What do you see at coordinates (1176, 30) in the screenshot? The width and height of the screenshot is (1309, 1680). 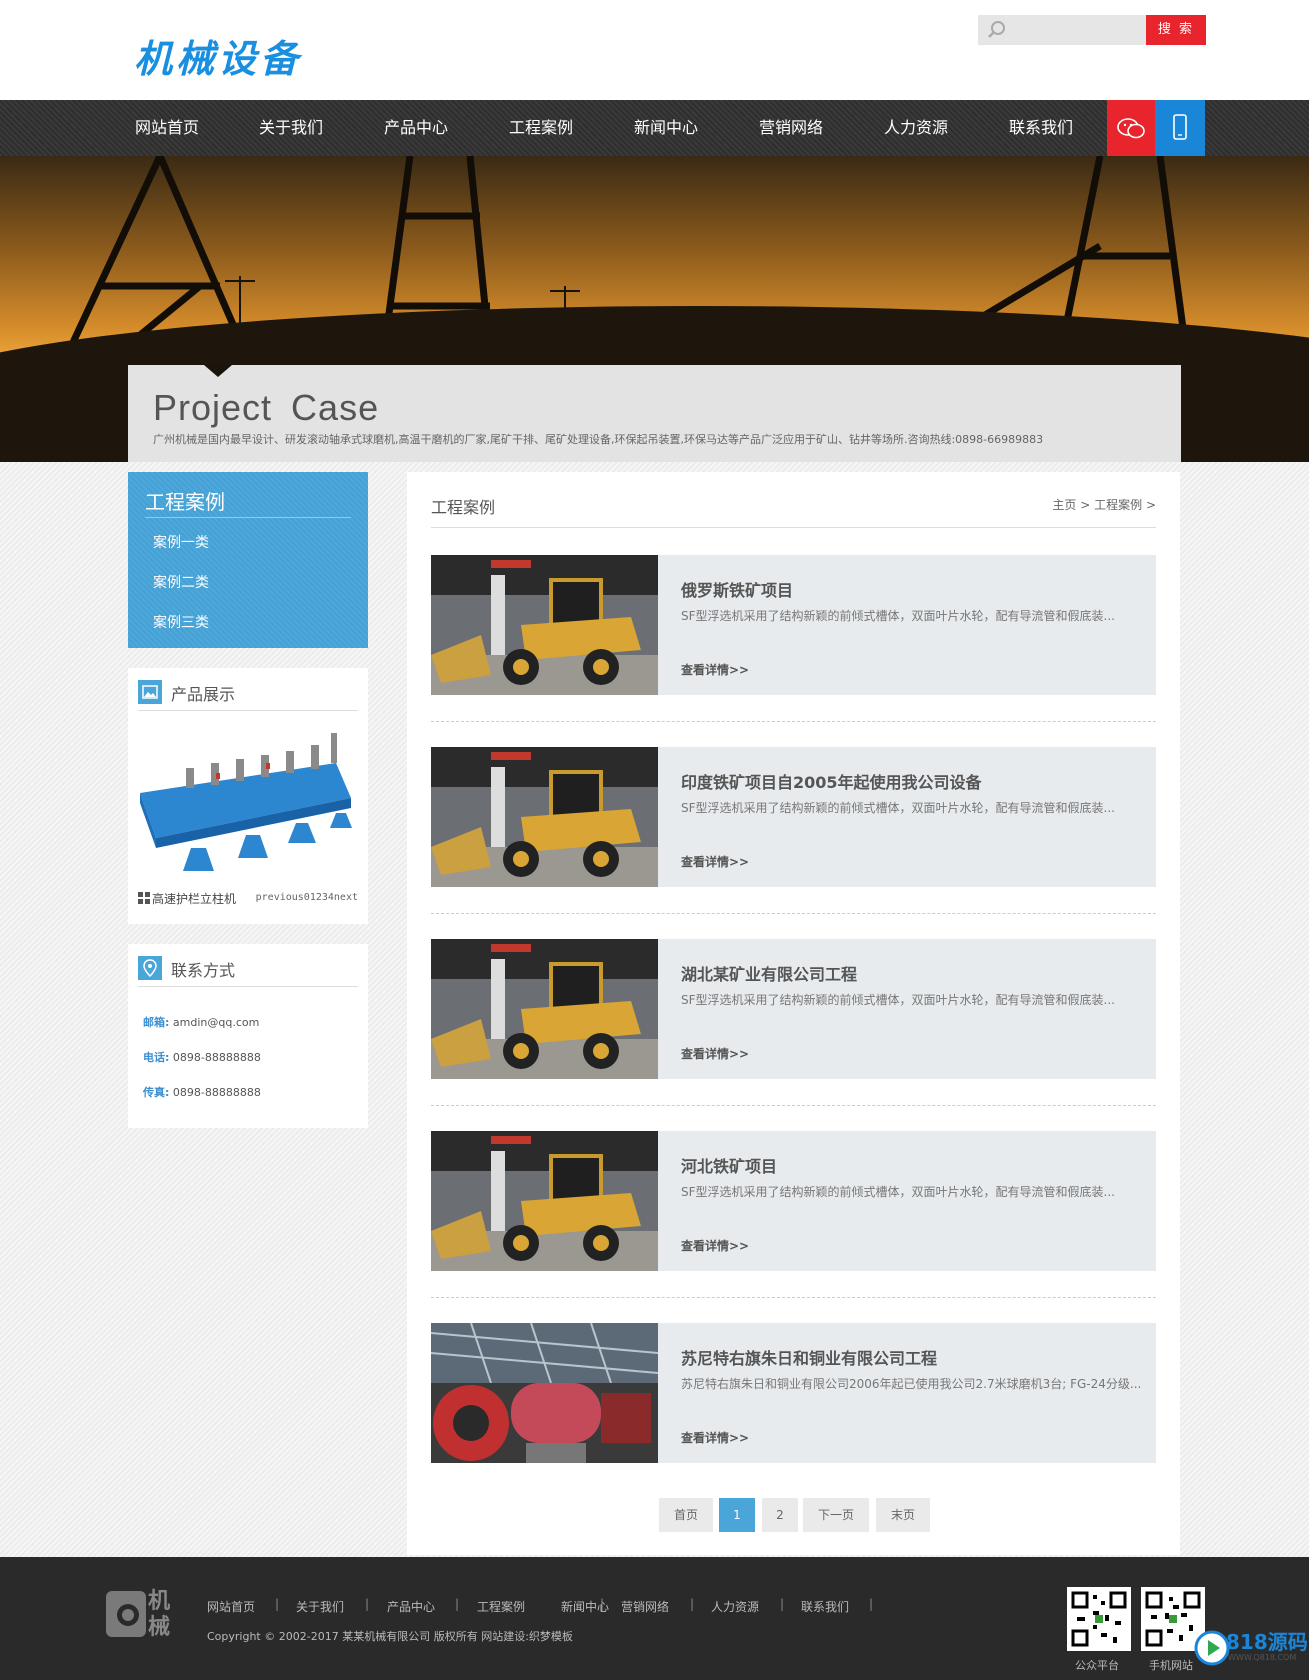 I see `search-button: 搜 索` at bounding box center [1176, 30].